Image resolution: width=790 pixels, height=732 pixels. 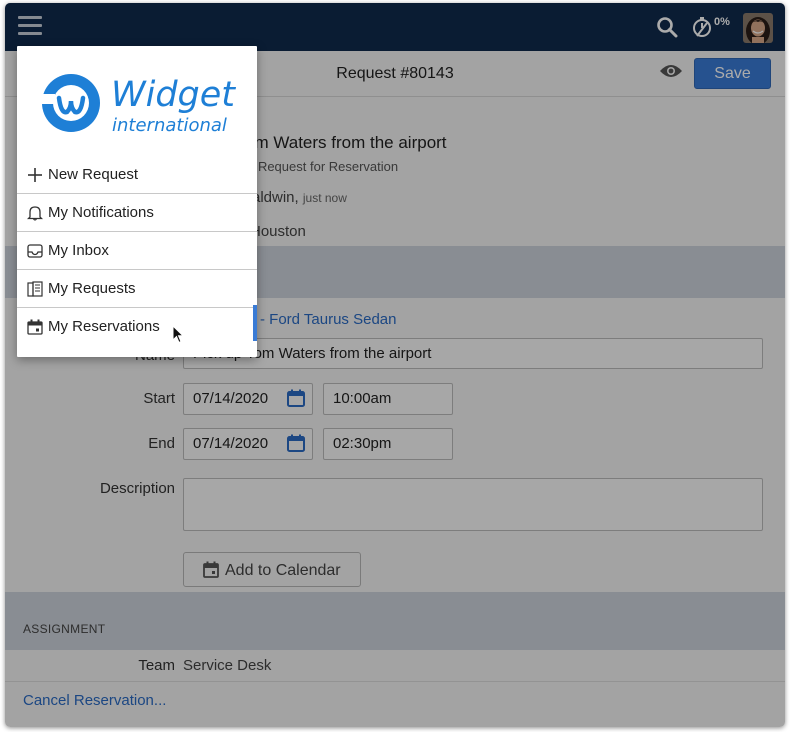 I want to click on bell-icon, so click(x=35, y=213).